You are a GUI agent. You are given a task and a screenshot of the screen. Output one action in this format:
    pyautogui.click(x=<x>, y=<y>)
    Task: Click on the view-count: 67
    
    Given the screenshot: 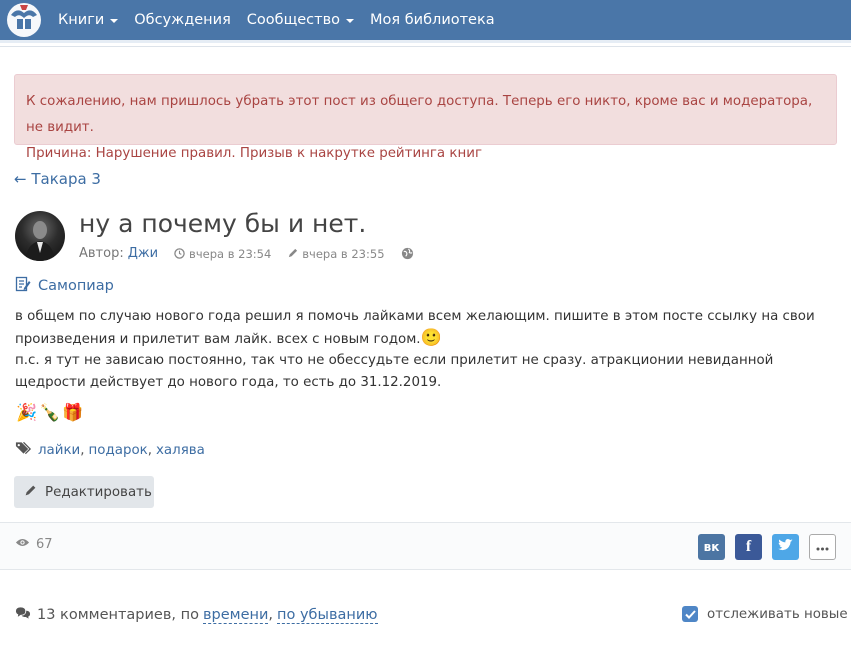 What is the action you would take?
    pyautogui.click(x=44, y=544)
    